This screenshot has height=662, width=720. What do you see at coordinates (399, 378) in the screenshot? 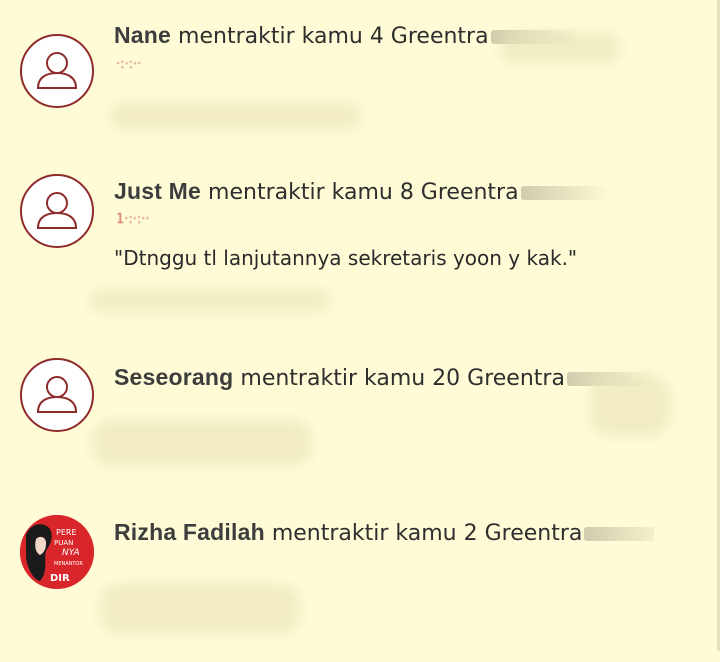
I see `notification-action-text: mentraktir kamu 20 Greentra` at bounding box center [399, 378].